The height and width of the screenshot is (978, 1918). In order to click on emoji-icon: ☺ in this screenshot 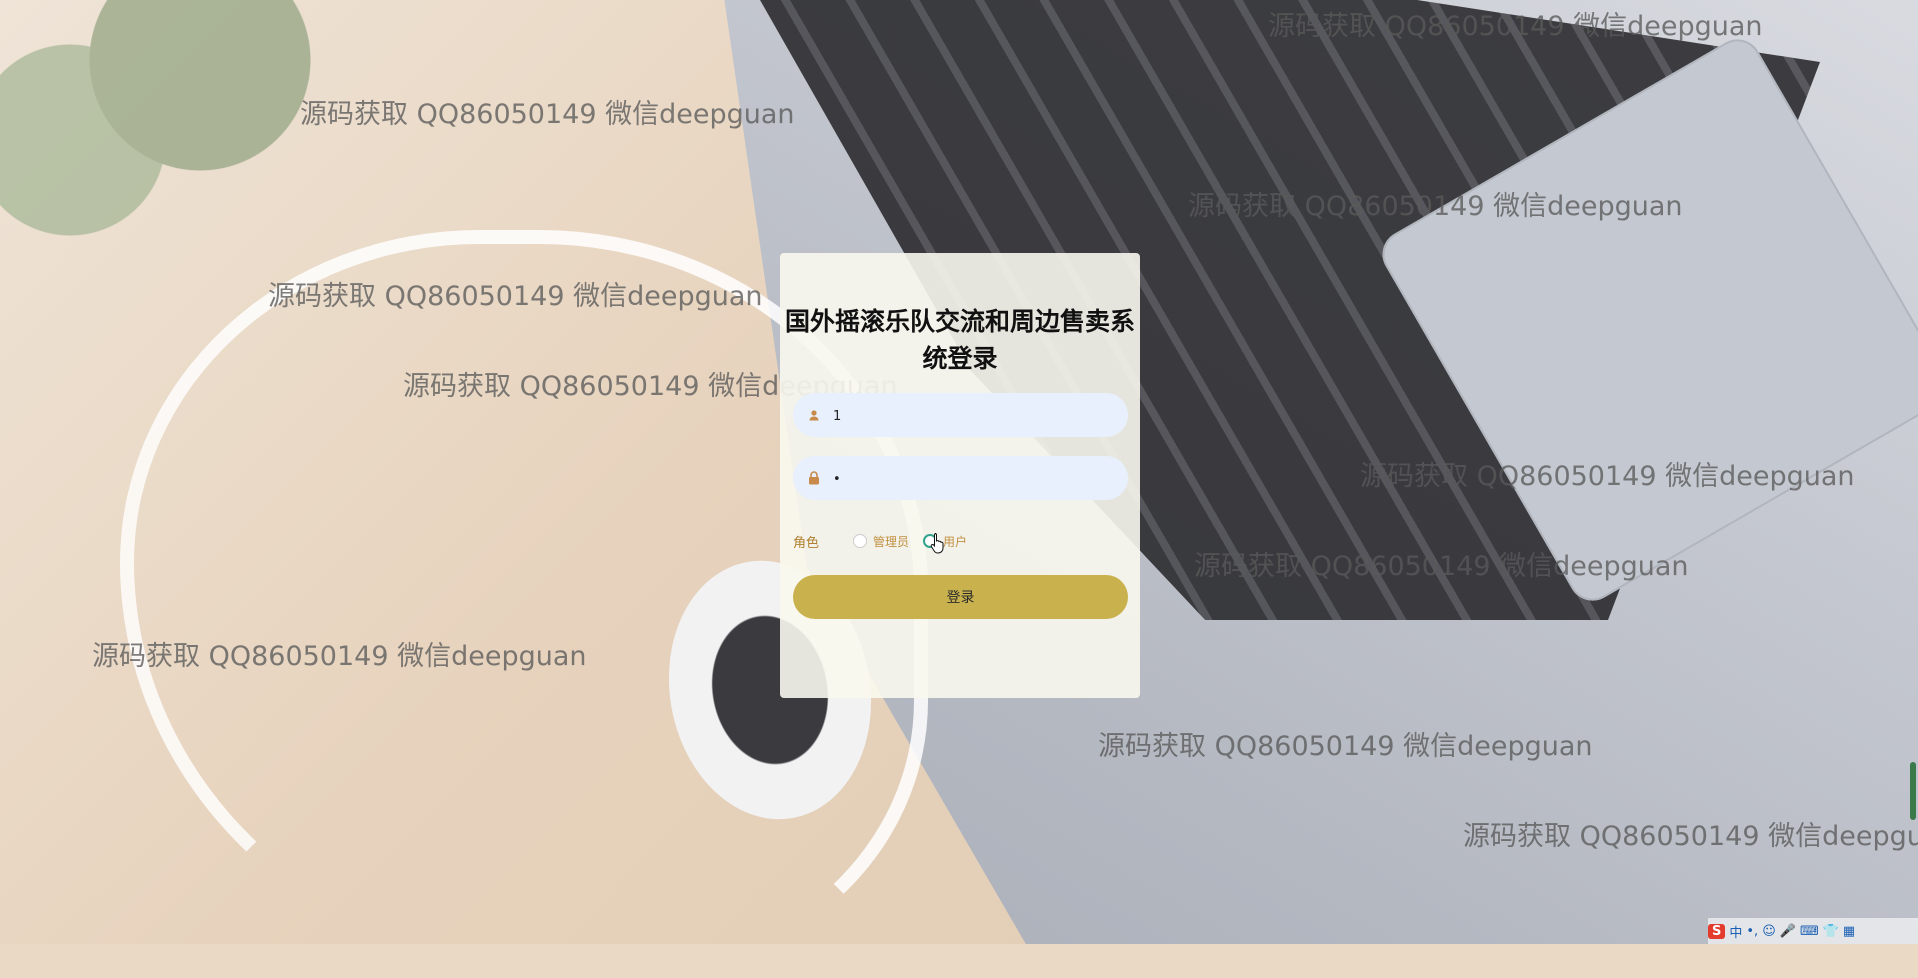, I will do `click(1769, 931)`.